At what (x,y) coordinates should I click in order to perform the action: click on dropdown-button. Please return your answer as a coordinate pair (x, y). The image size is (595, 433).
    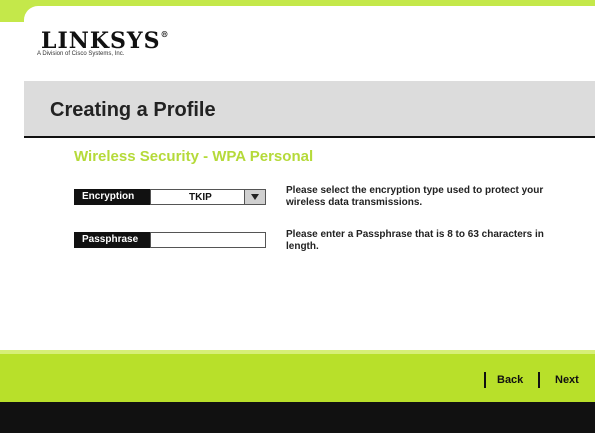
    Looking at the image, I should click on (254, 197).